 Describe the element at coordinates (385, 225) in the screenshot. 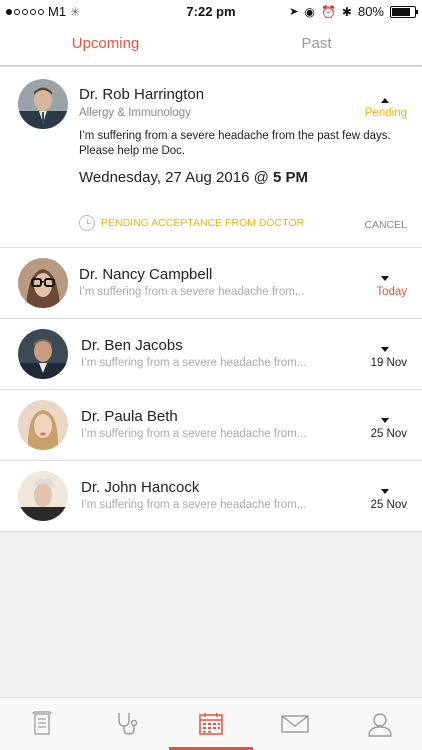

I see `cancel-button: CANCEL` at that location.